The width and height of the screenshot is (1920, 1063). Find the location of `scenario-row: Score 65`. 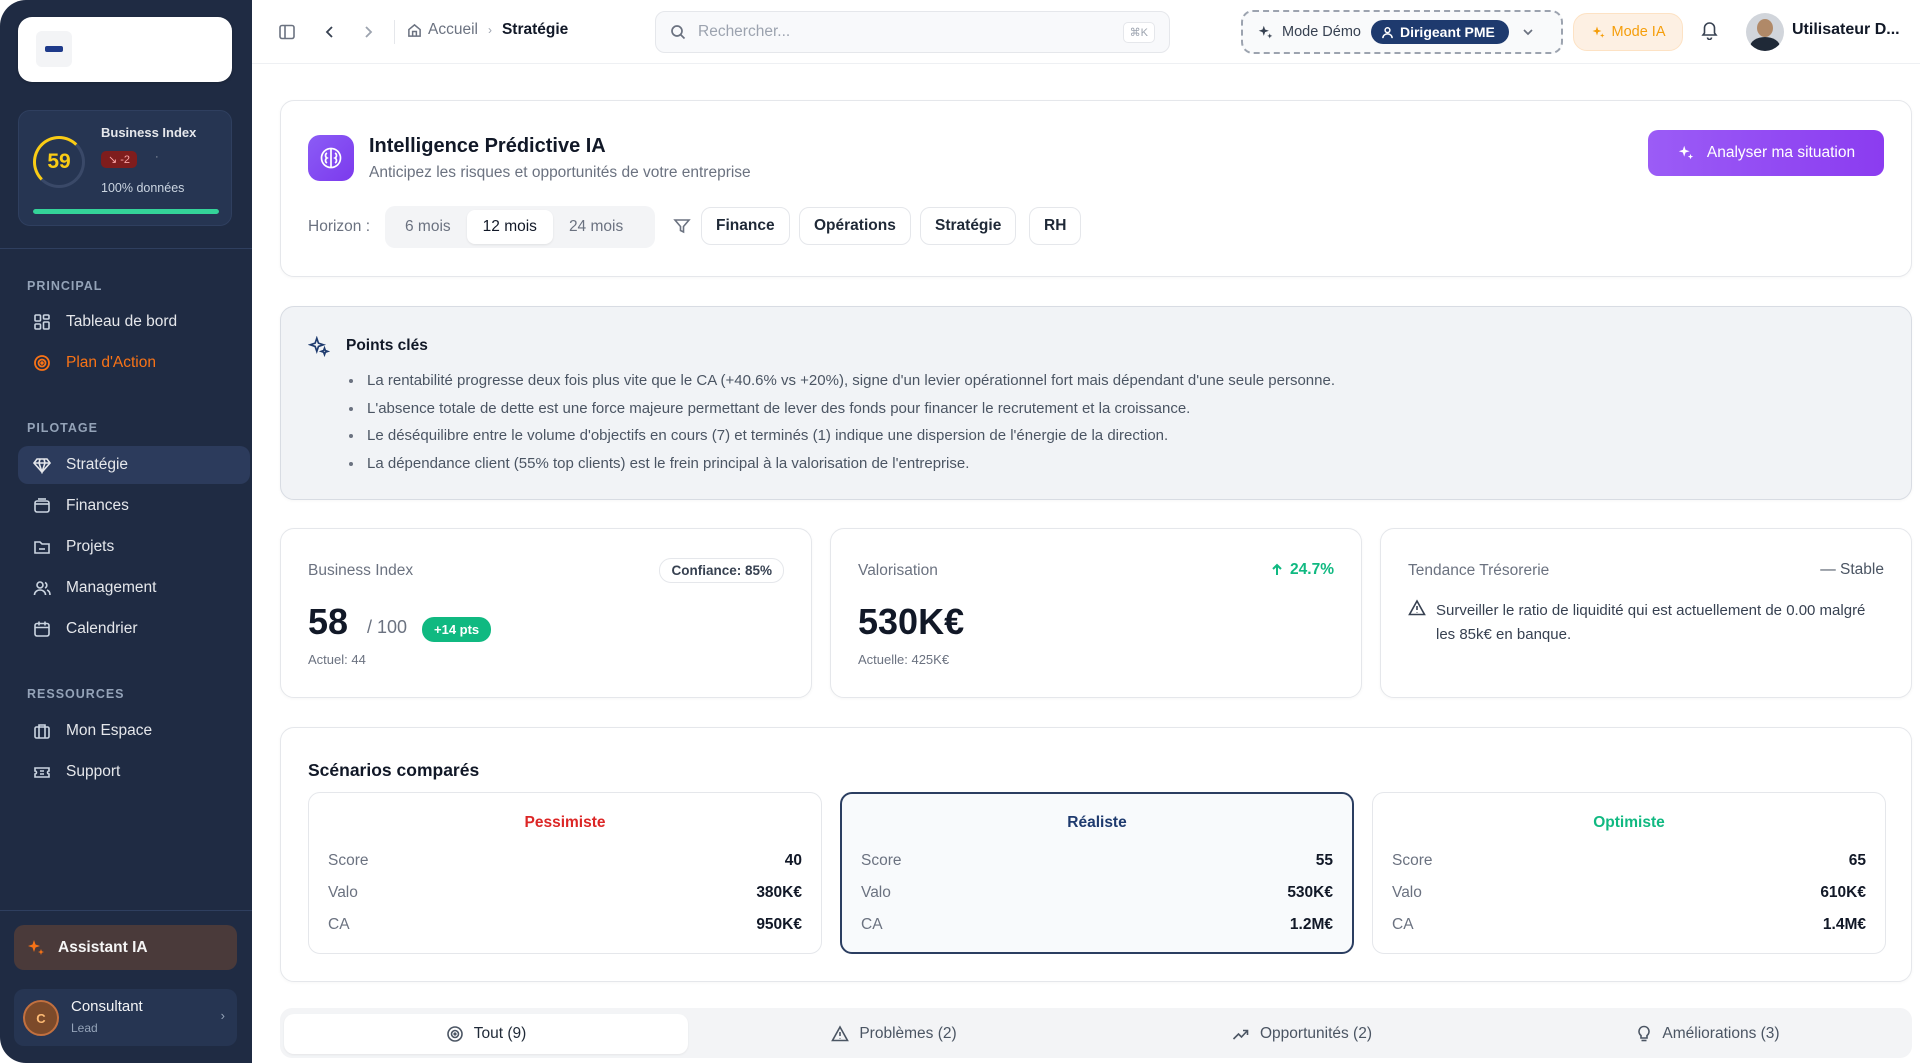

scenario-row: Score 65 is located at coordinates (1629, 860).